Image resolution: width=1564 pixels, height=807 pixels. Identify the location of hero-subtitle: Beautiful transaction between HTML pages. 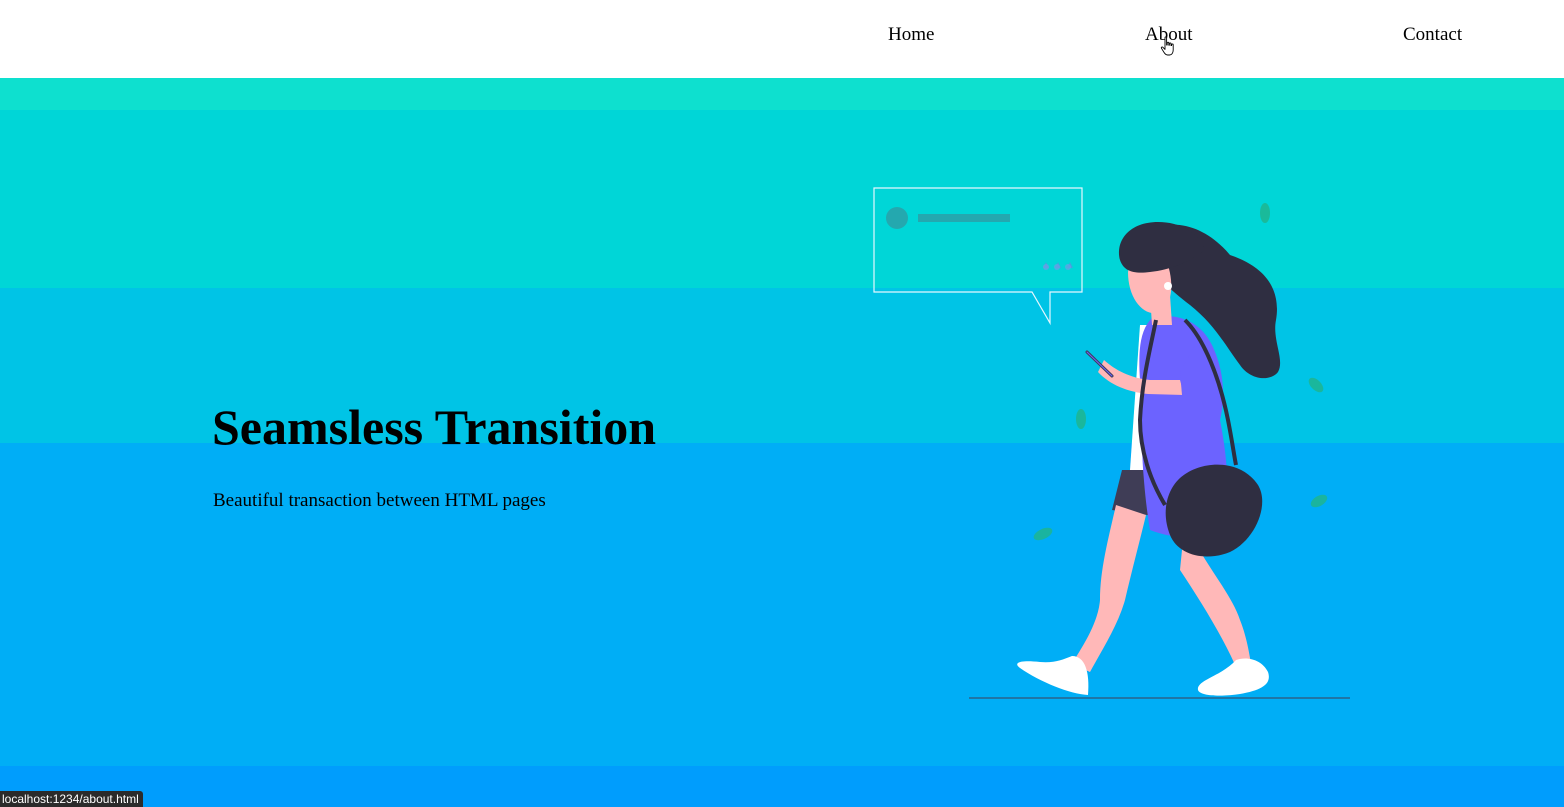
(379, 500).